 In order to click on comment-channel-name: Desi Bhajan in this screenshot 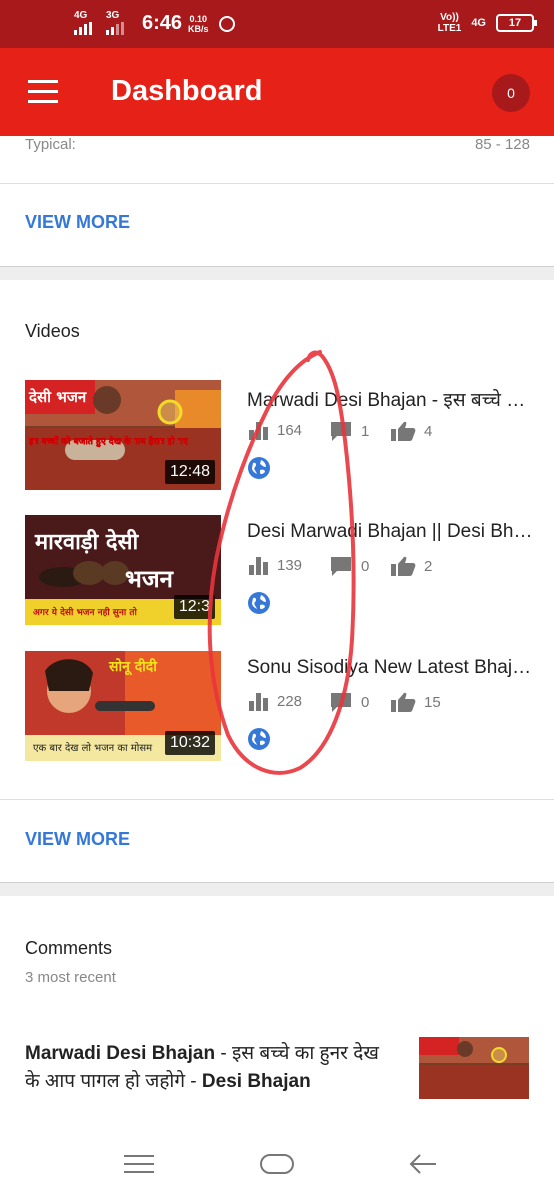, I will do `click(256, 1081)`.